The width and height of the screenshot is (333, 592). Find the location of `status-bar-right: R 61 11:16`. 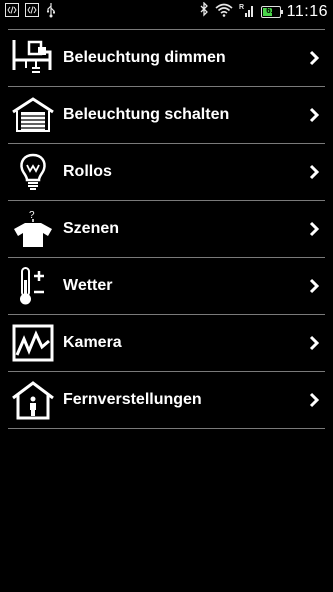

status-bar-right: R 61 11:16 is located at coordinates (263, 12).